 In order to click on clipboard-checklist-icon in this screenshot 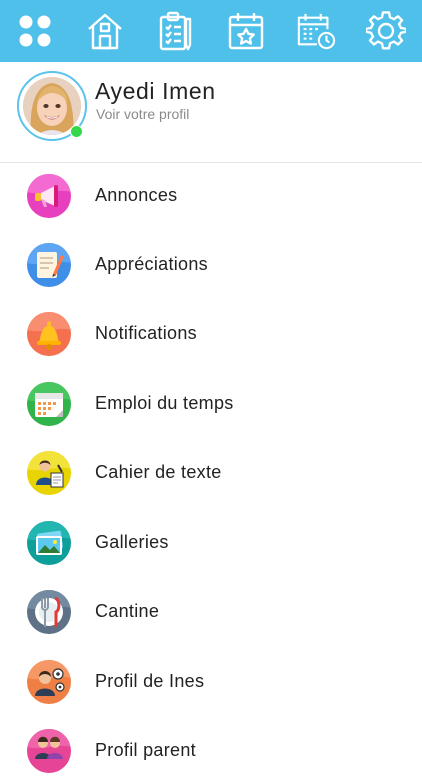, I will do `click(176, 31)`.